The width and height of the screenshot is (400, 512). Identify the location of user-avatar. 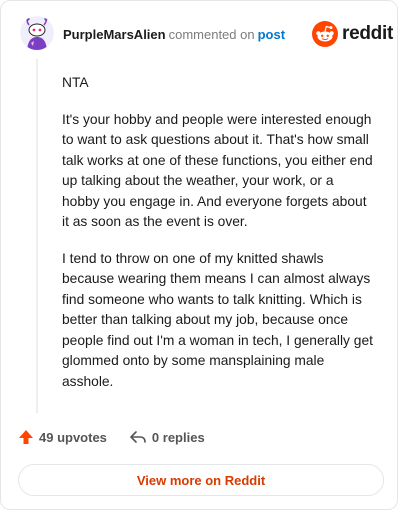
(37, 33).